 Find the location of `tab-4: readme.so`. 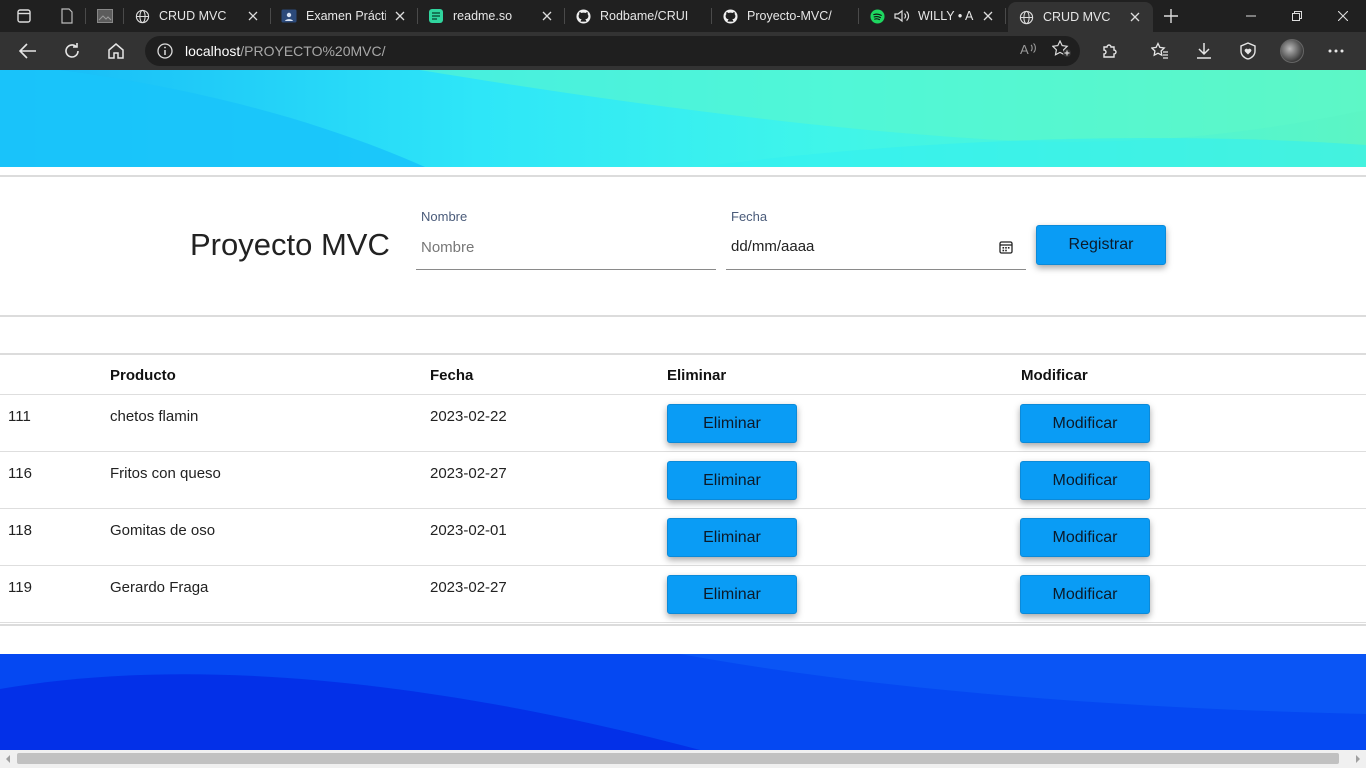

tab-4: readme.so is located at coordinates (491, 16).